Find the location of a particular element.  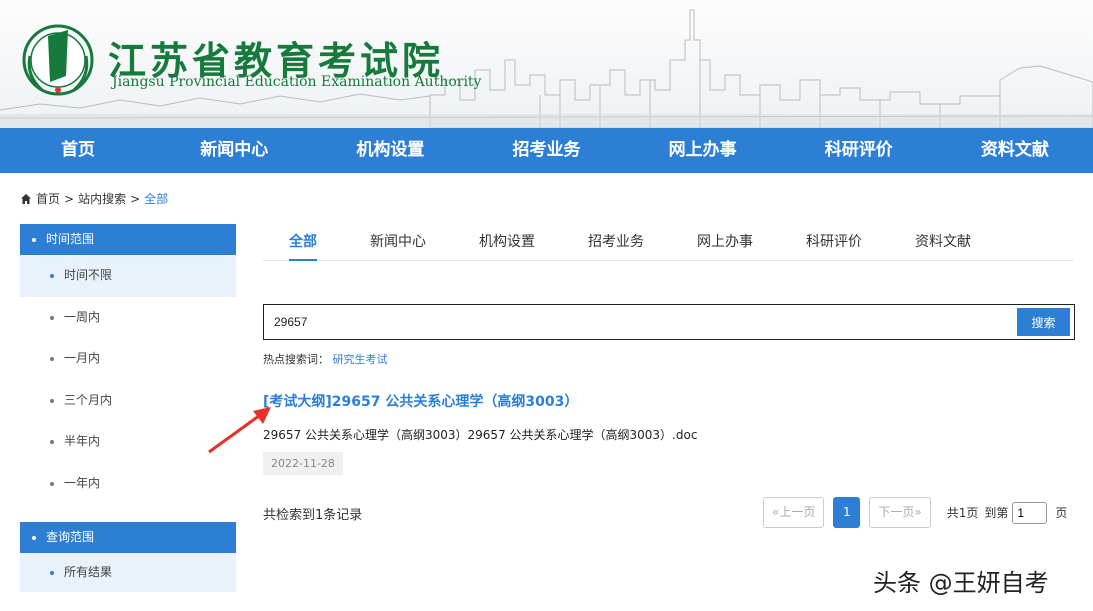

tab-organization: 机构设置 is located at coordinates (507, 242).